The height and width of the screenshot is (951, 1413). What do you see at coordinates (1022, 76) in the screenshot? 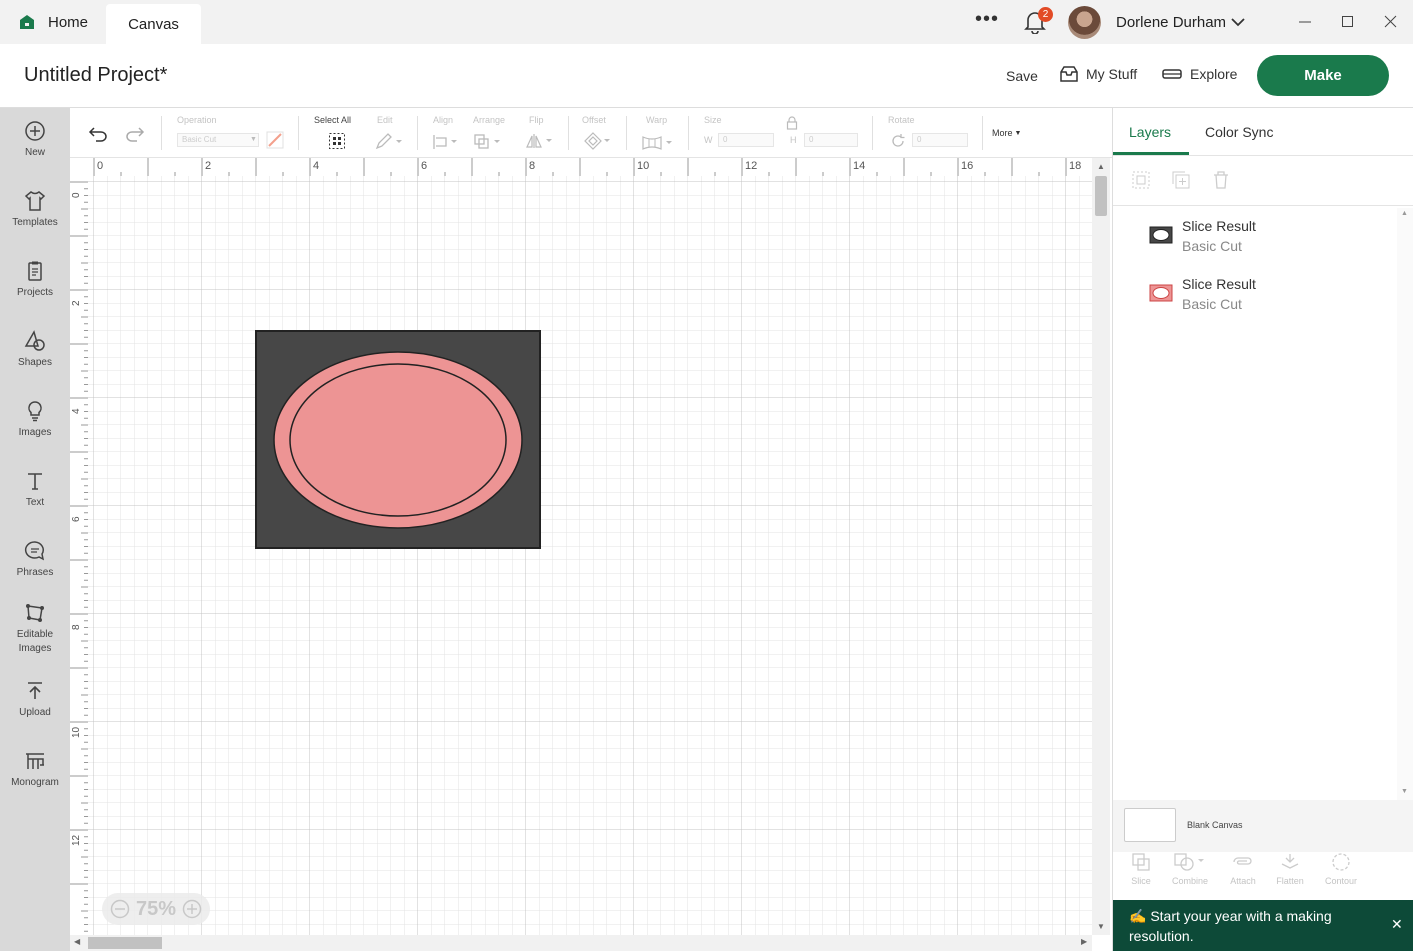
I see `save-button: Save` at bounding box center [1022, 76].